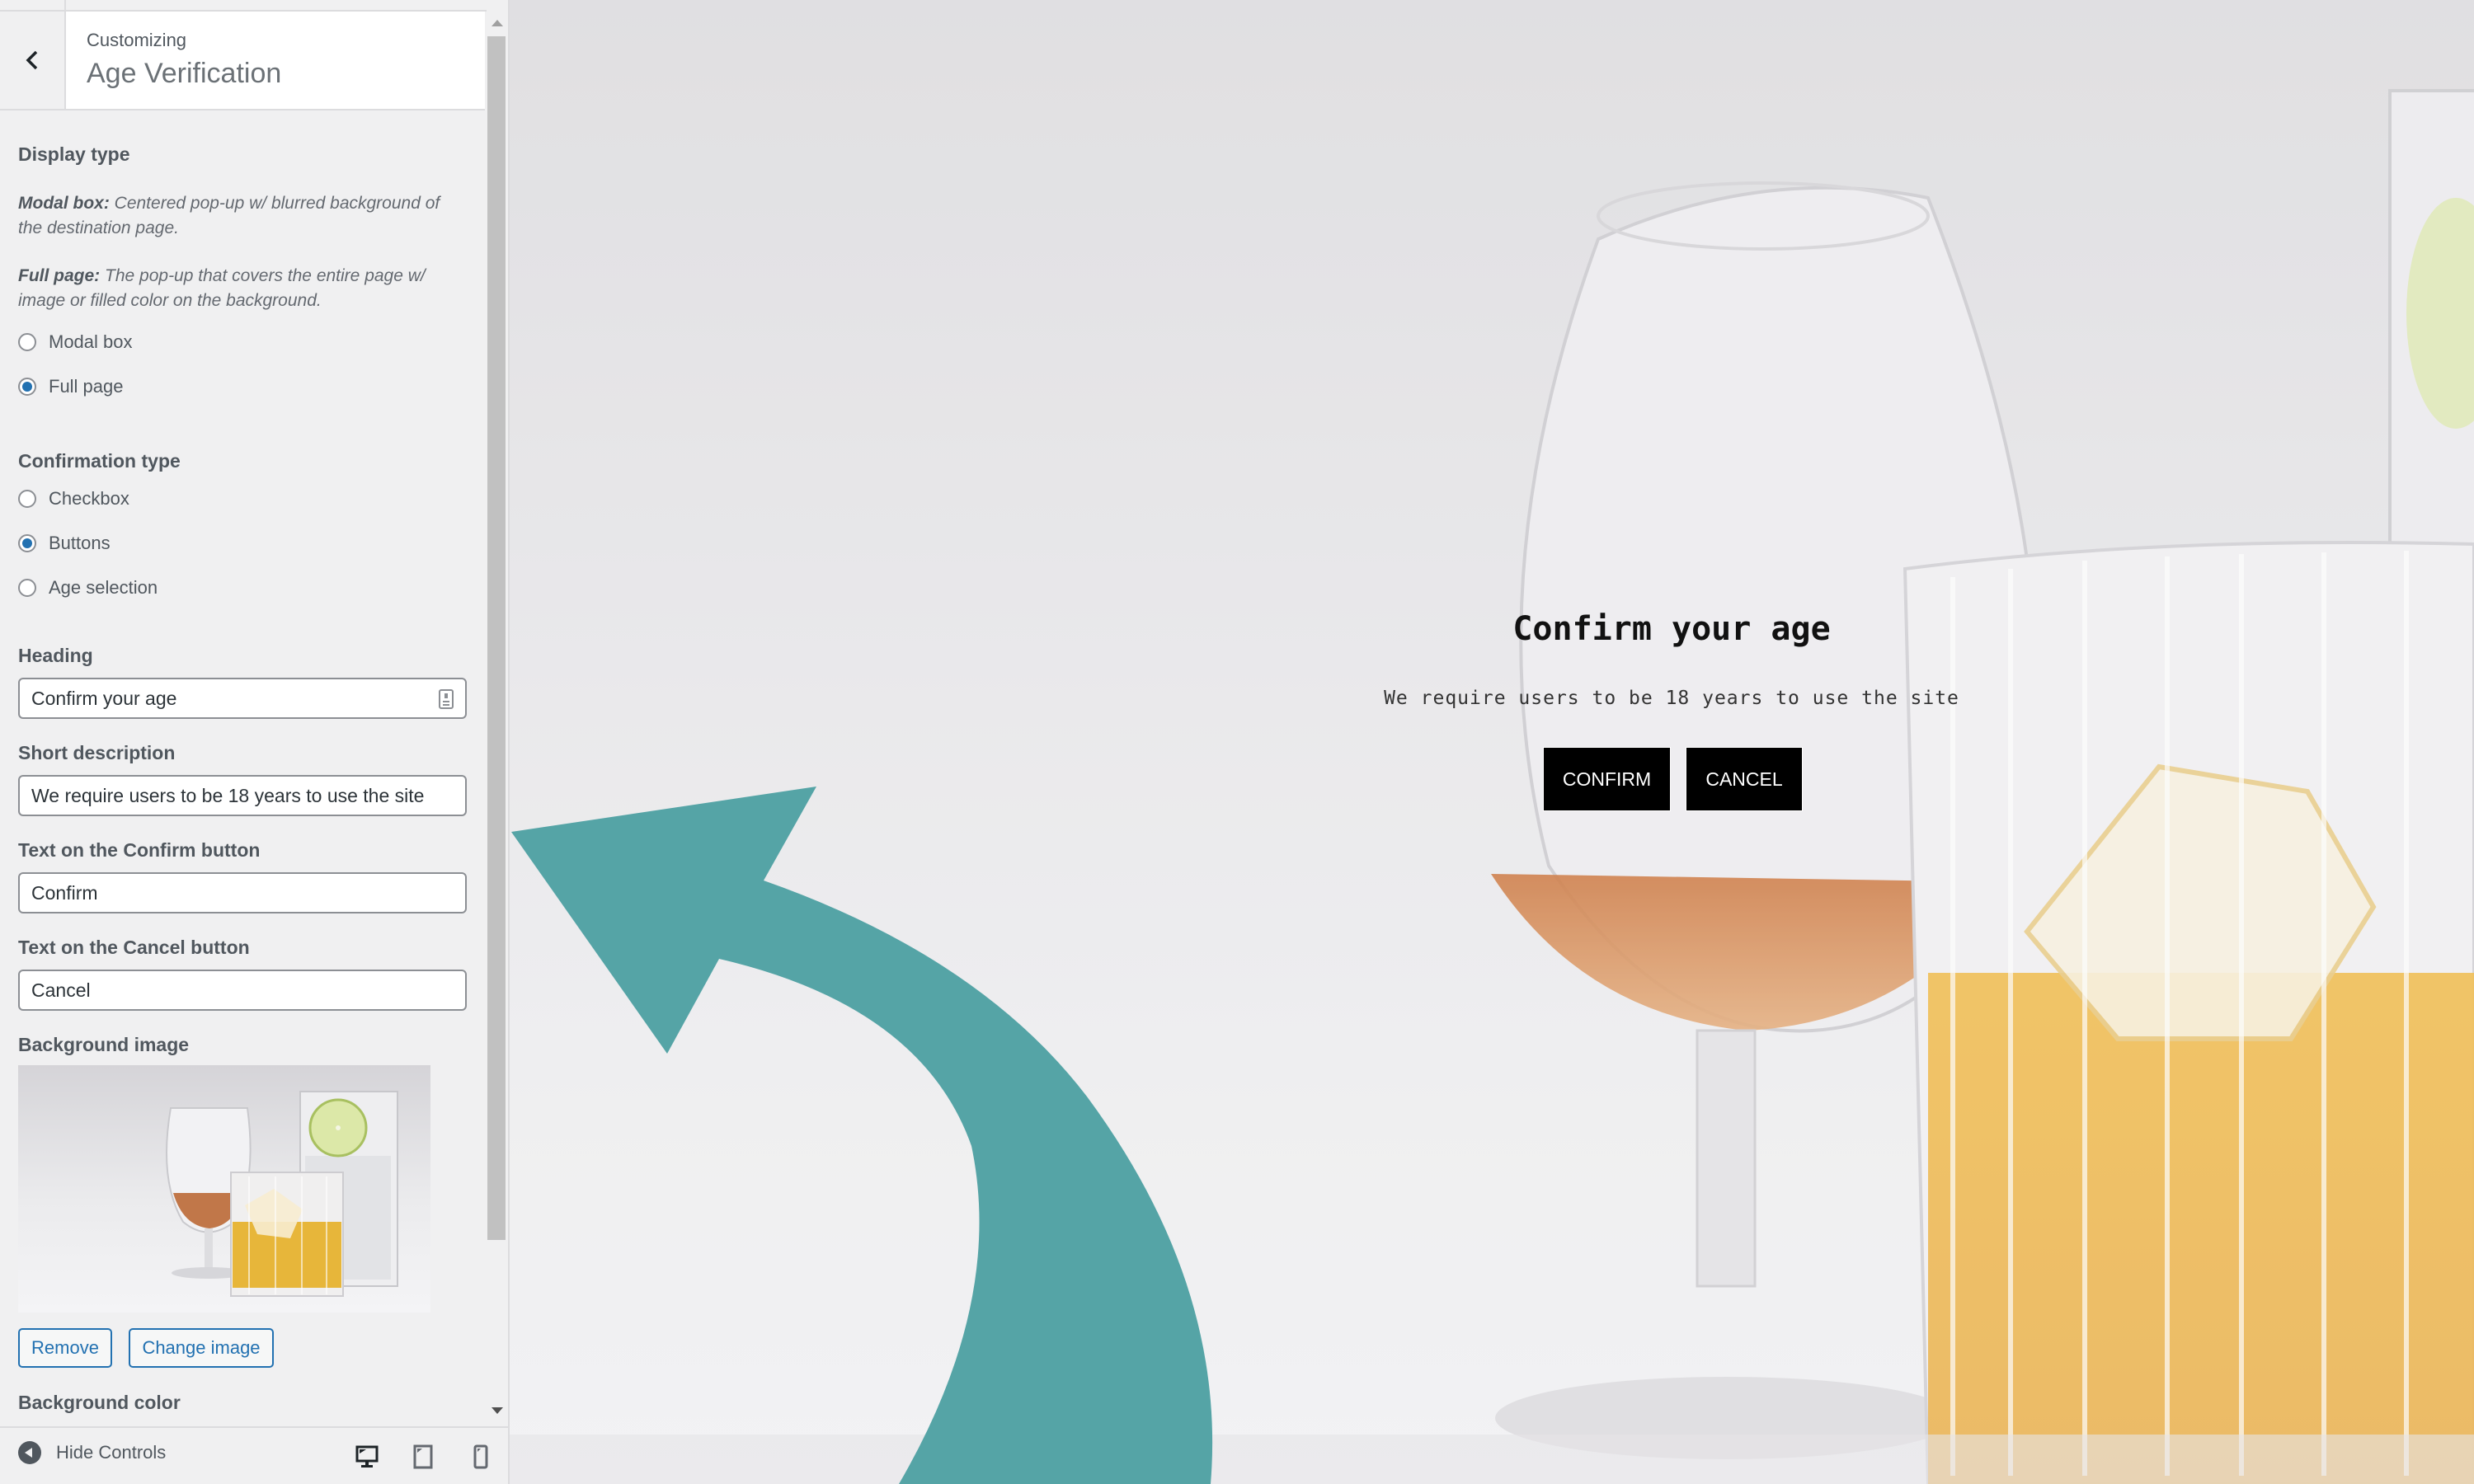  I want to click on radio-checkbox: Checkbox, so click(73, 499).